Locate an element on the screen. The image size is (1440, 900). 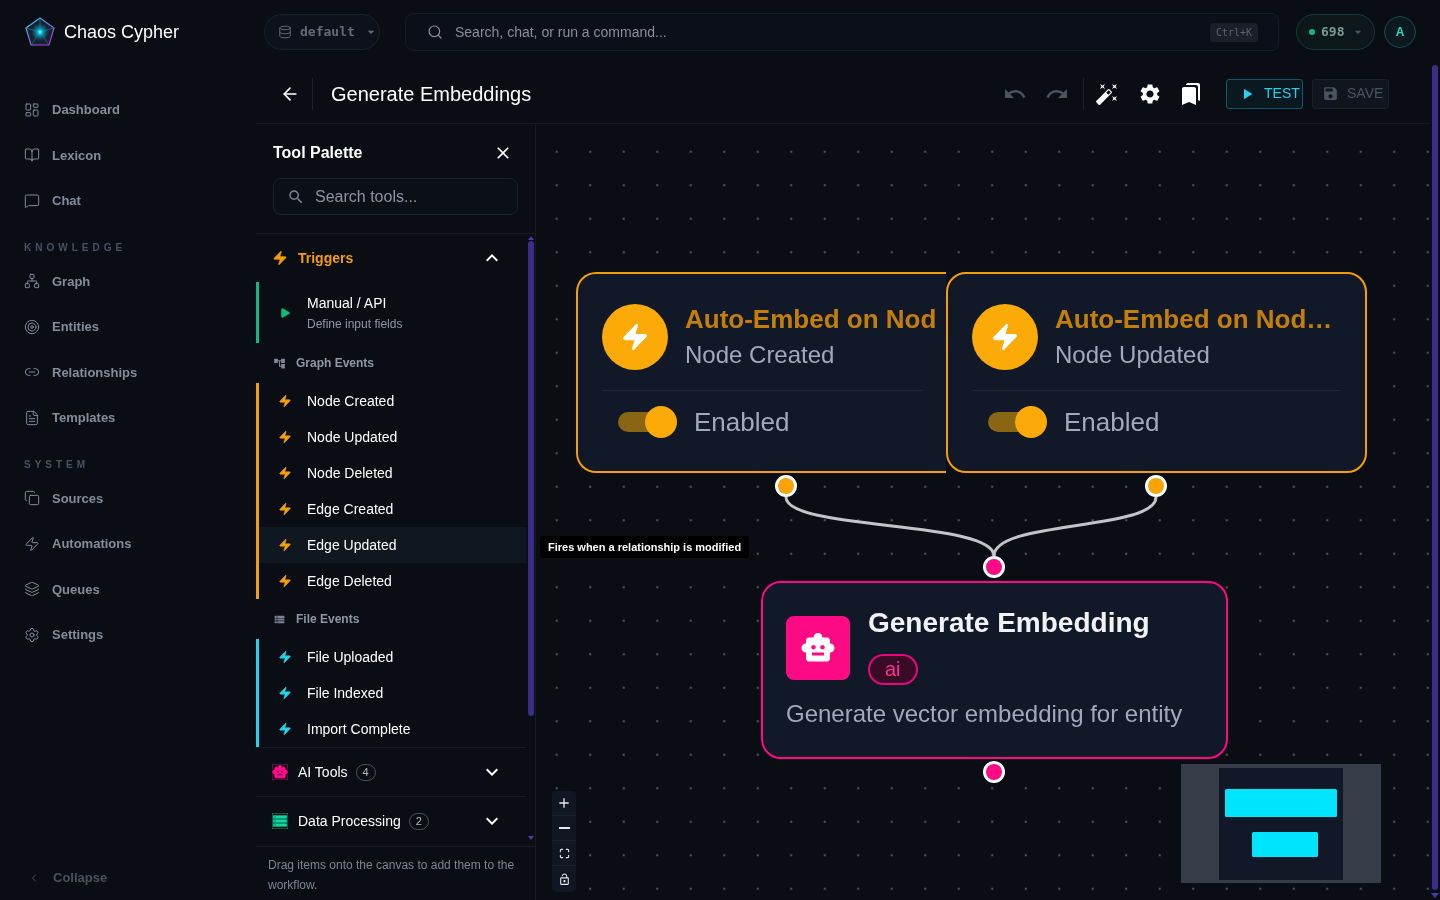
nav-item: Automations is located at coordinates (128, 544).